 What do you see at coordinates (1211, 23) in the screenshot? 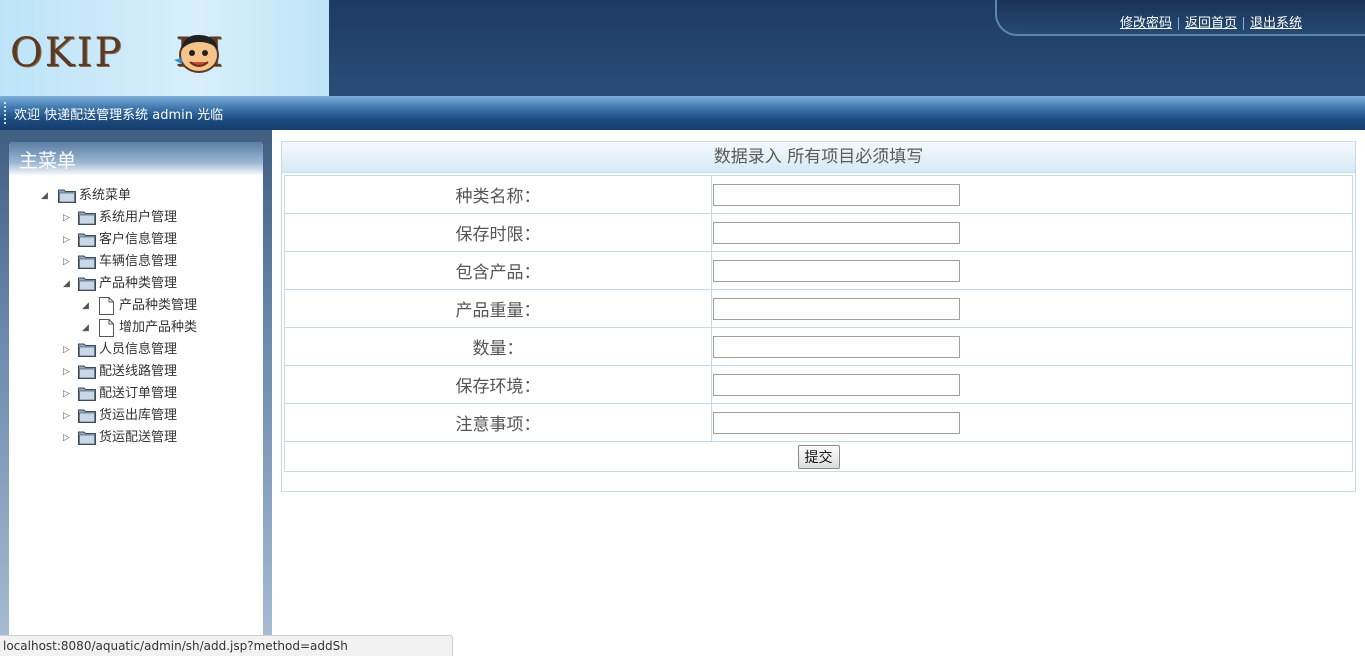
I see `home-link: 返回首页` at bounding box center [1211, 23].